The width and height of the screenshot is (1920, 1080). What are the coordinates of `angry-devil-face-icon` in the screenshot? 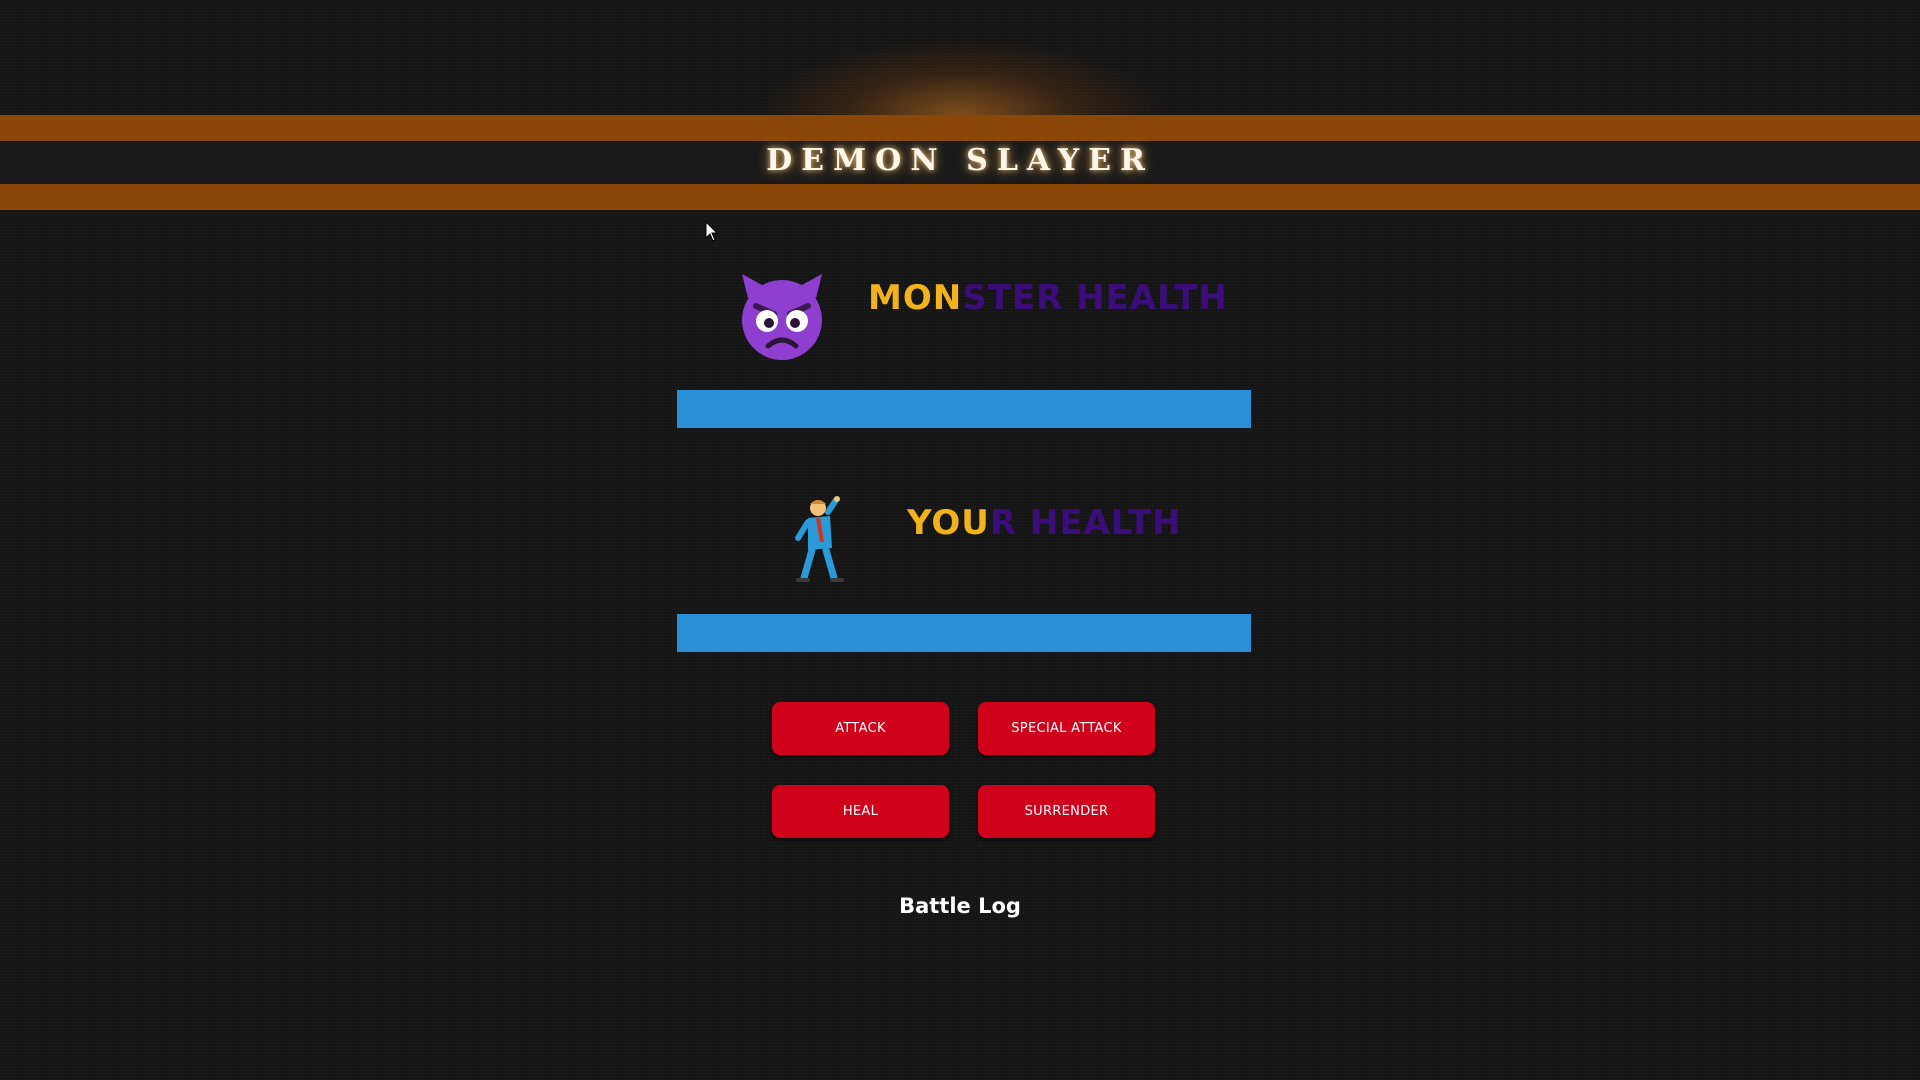 It's located at (782, 317).